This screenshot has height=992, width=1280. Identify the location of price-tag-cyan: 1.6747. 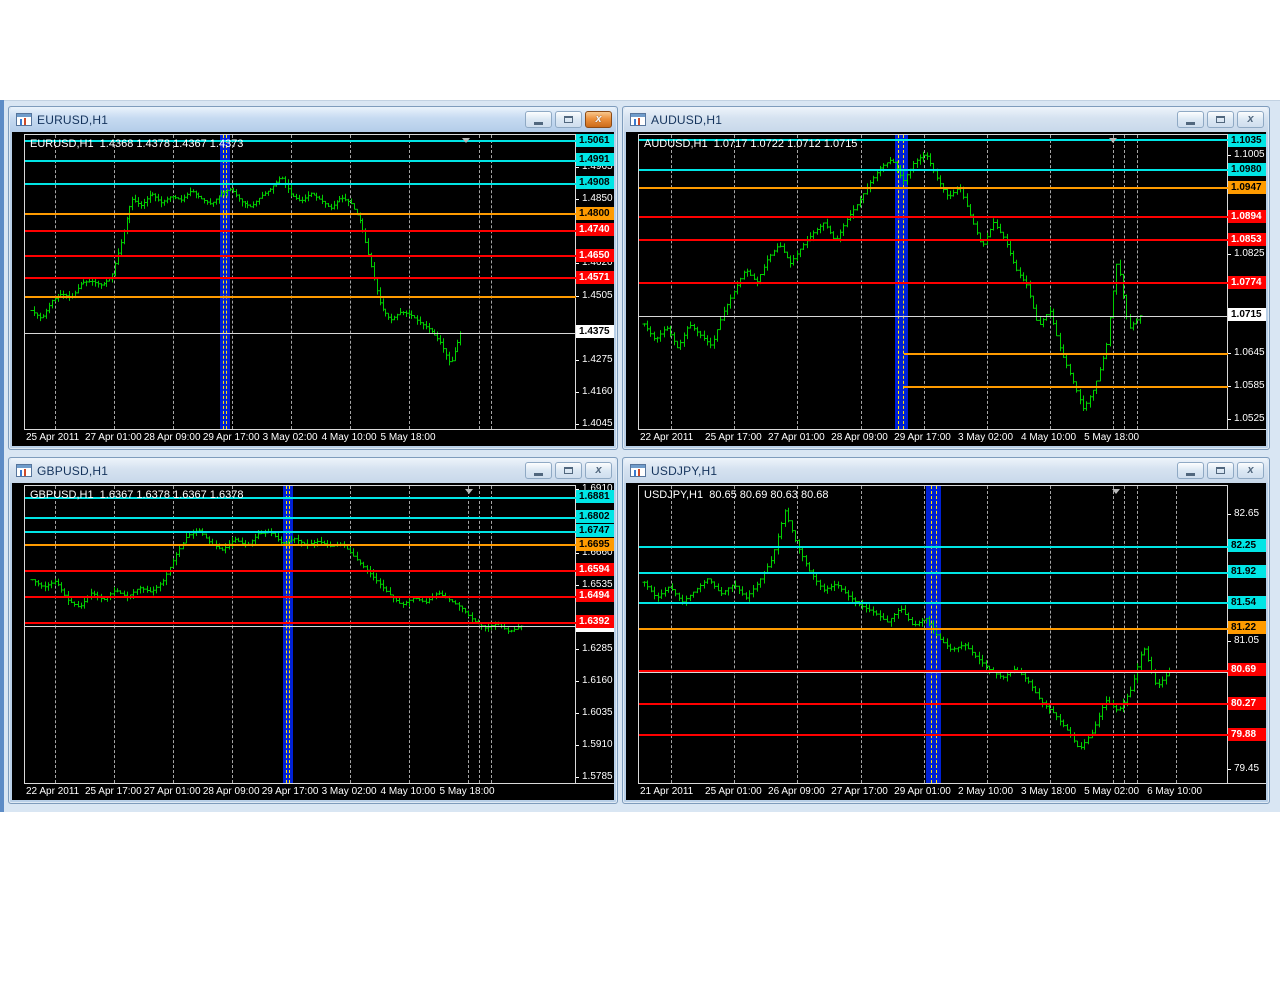
(595, 531).